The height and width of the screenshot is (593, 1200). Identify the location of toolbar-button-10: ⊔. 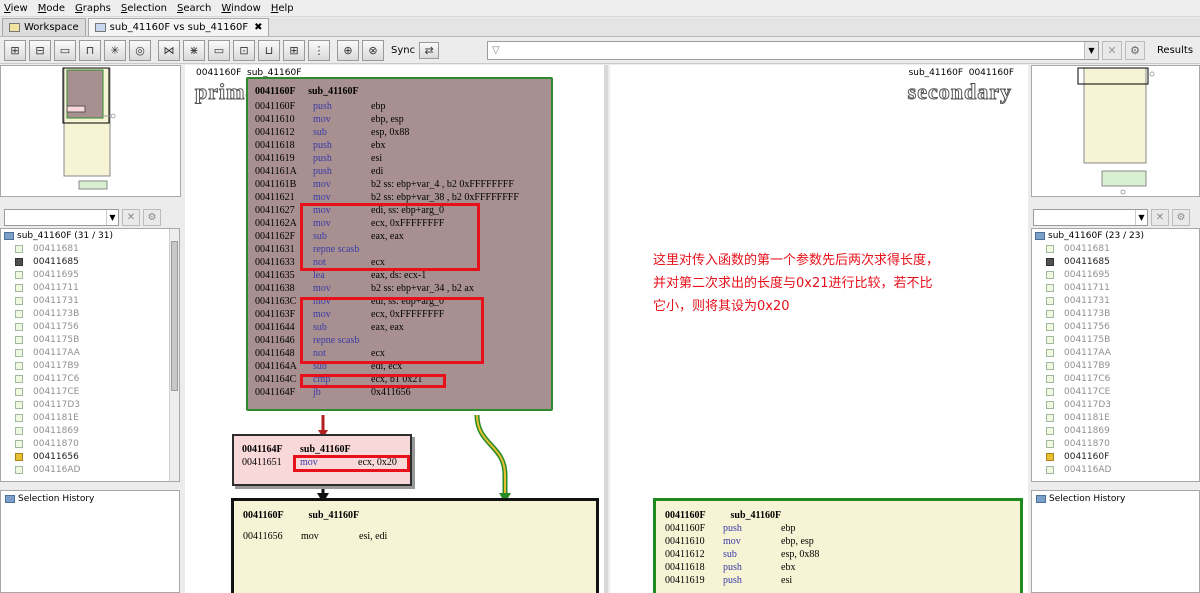
(269, 50).